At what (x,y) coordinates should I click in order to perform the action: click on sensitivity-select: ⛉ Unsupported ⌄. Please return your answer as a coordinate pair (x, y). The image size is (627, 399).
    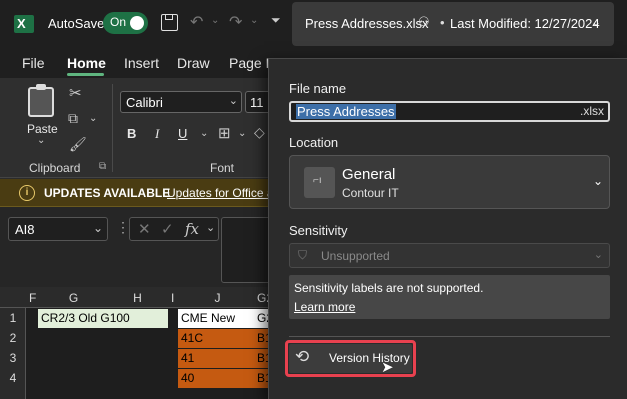
    Looking at the image, I should click on (449, 255).